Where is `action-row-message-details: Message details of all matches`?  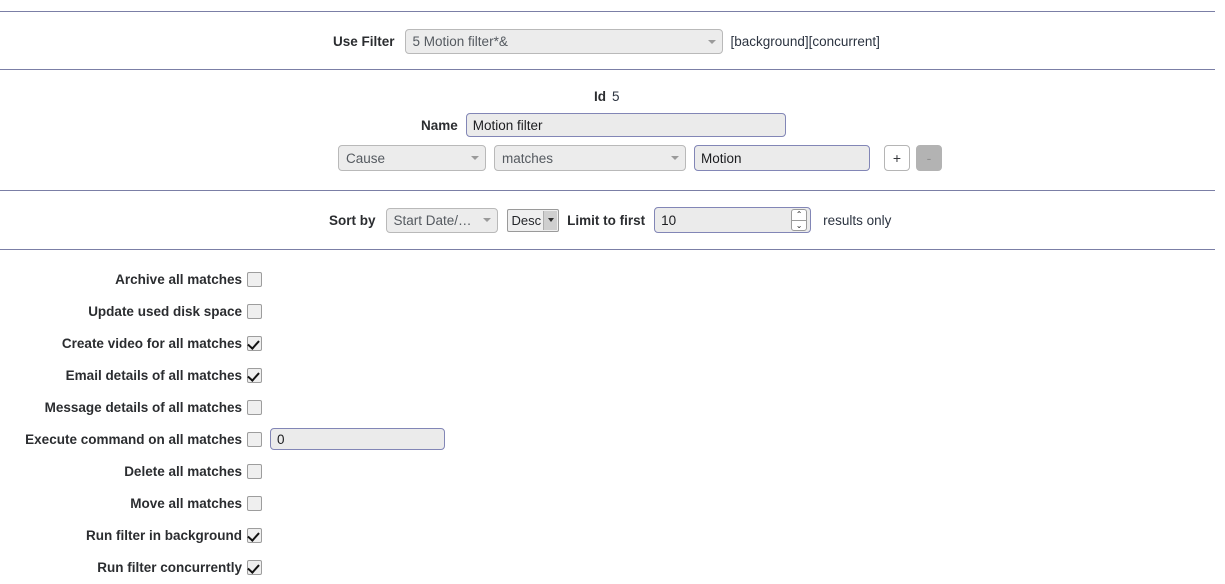
action-row-message-details: Message details of all matches is located at coordinates (612, 407).